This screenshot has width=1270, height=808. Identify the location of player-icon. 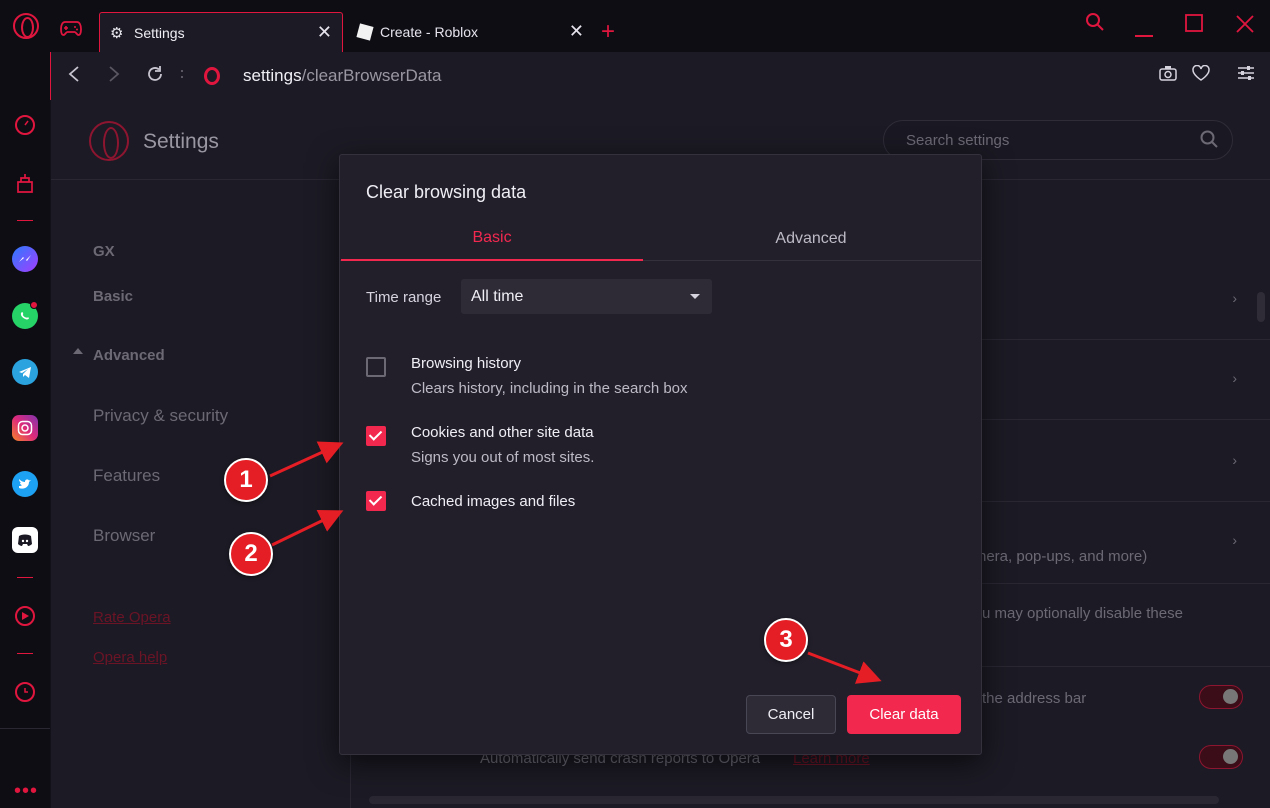
(25, 616).